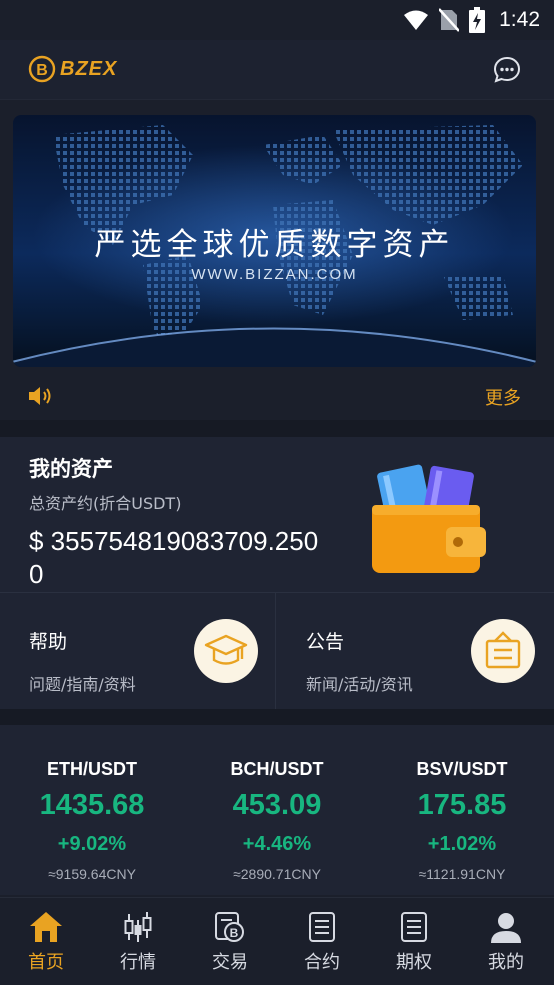 The width and height of the screenshot is (554, 985). I want to click on ticker-cny: ≈2890.71CNY, so click(277, 874).